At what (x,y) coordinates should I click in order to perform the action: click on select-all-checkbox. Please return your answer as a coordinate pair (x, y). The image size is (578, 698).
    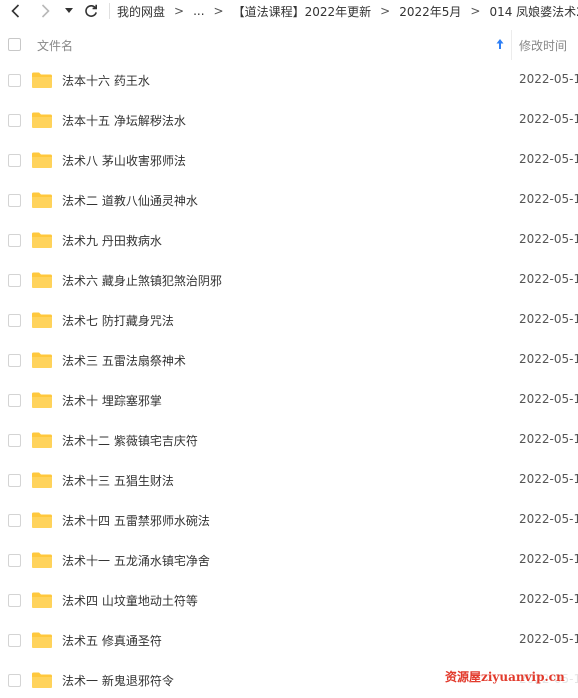
    Looking at the image, I should click on (14, 44).